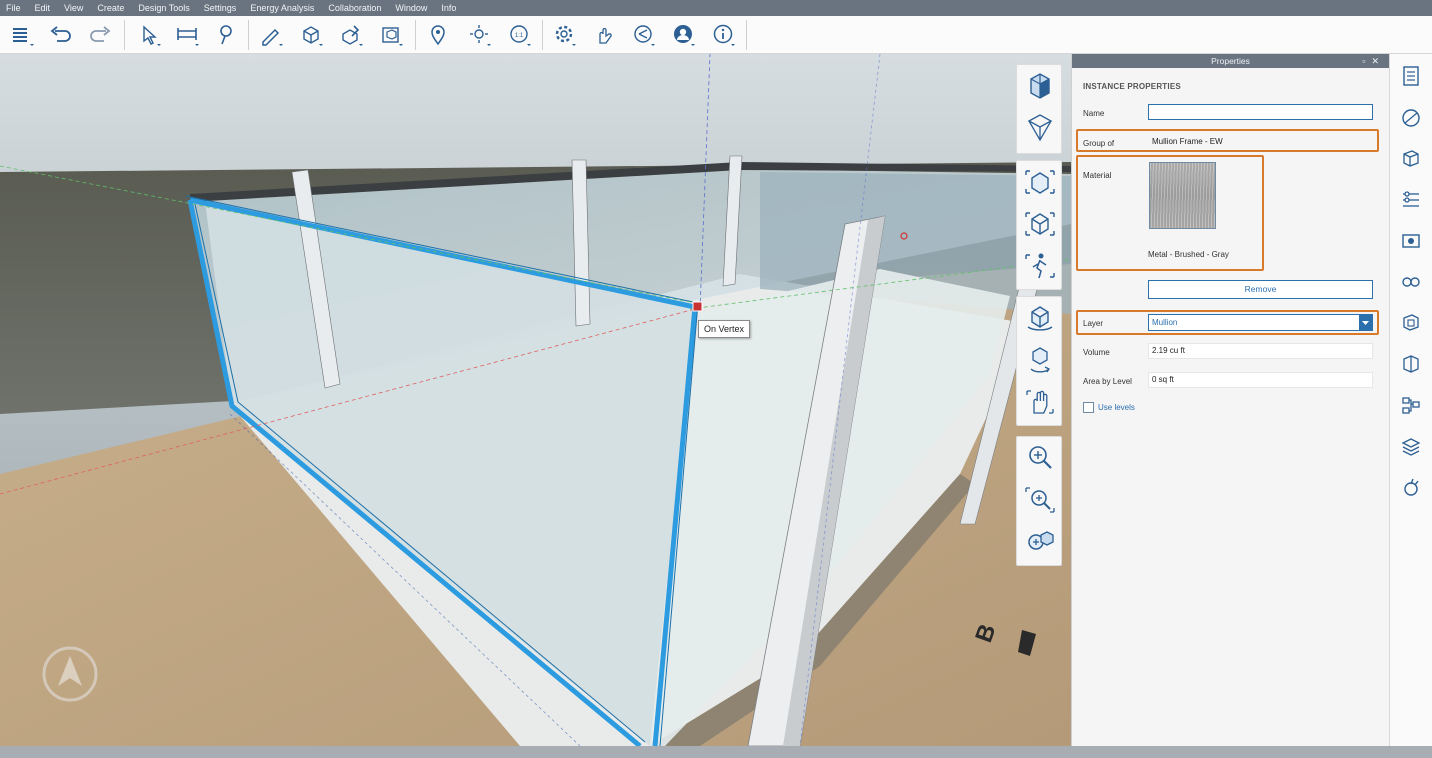  What do you see at coordinates (22, 35) in the screenshot?
I see `layers-icon` at bounding box center [22, 35].